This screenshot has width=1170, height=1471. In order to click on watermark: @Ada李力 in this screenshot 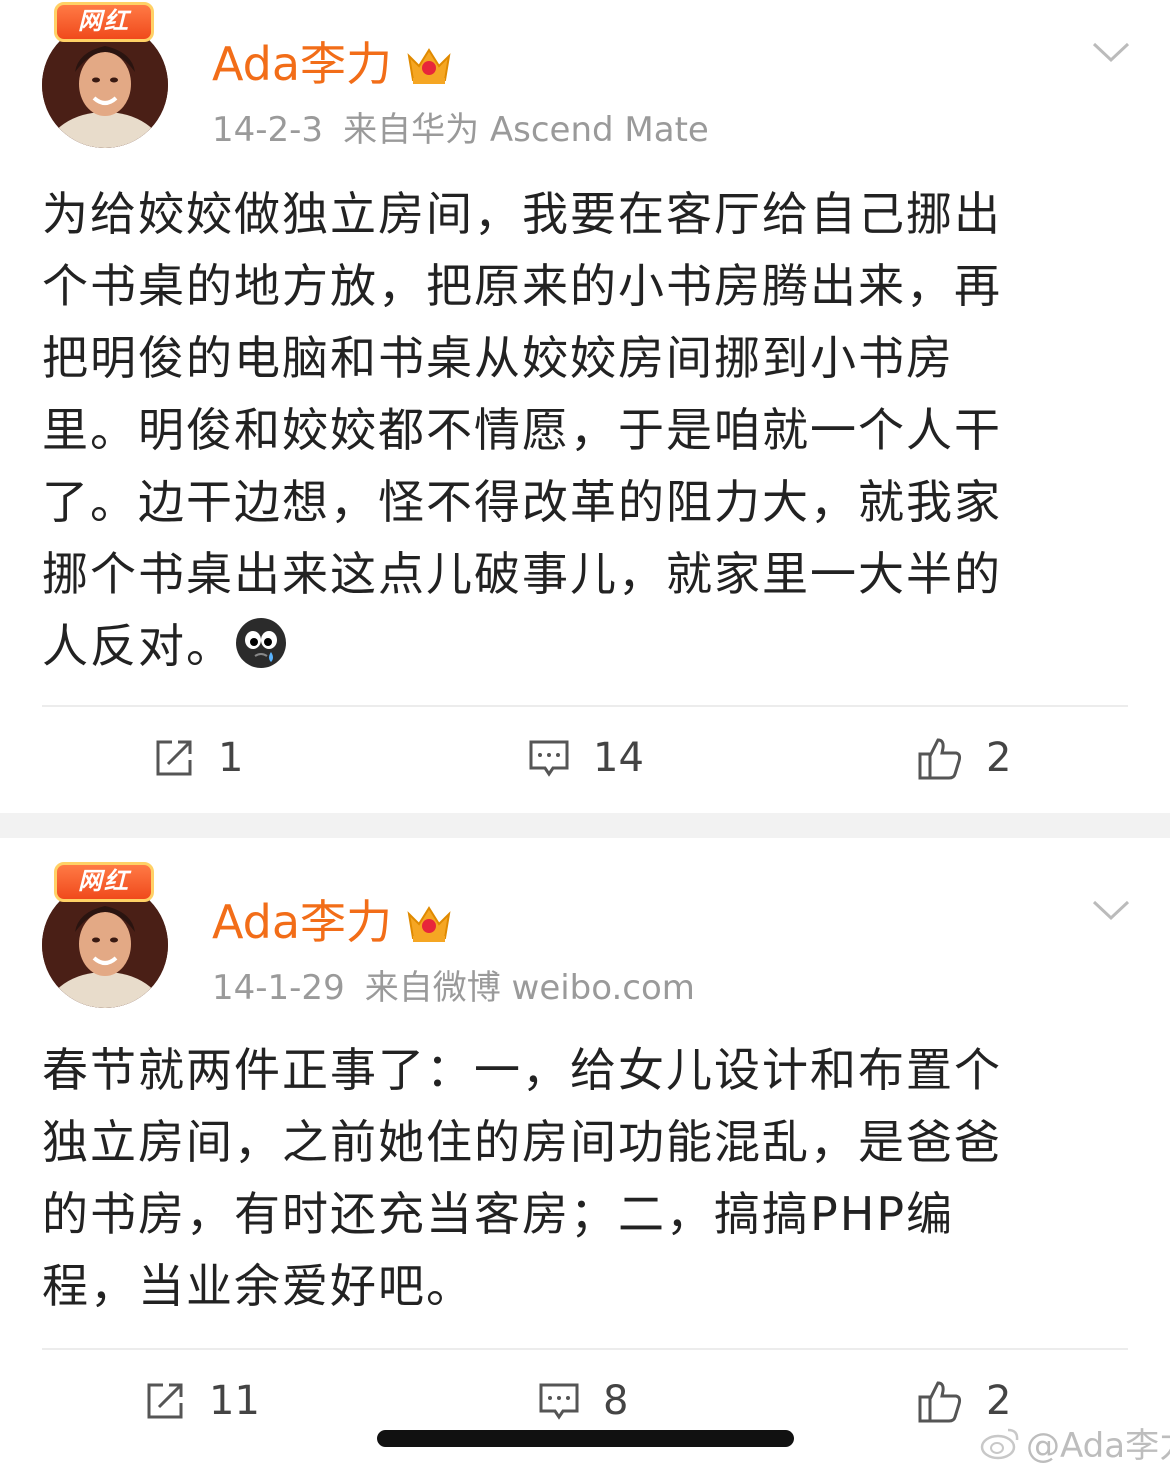, I will do `click(1075, 1442)`.